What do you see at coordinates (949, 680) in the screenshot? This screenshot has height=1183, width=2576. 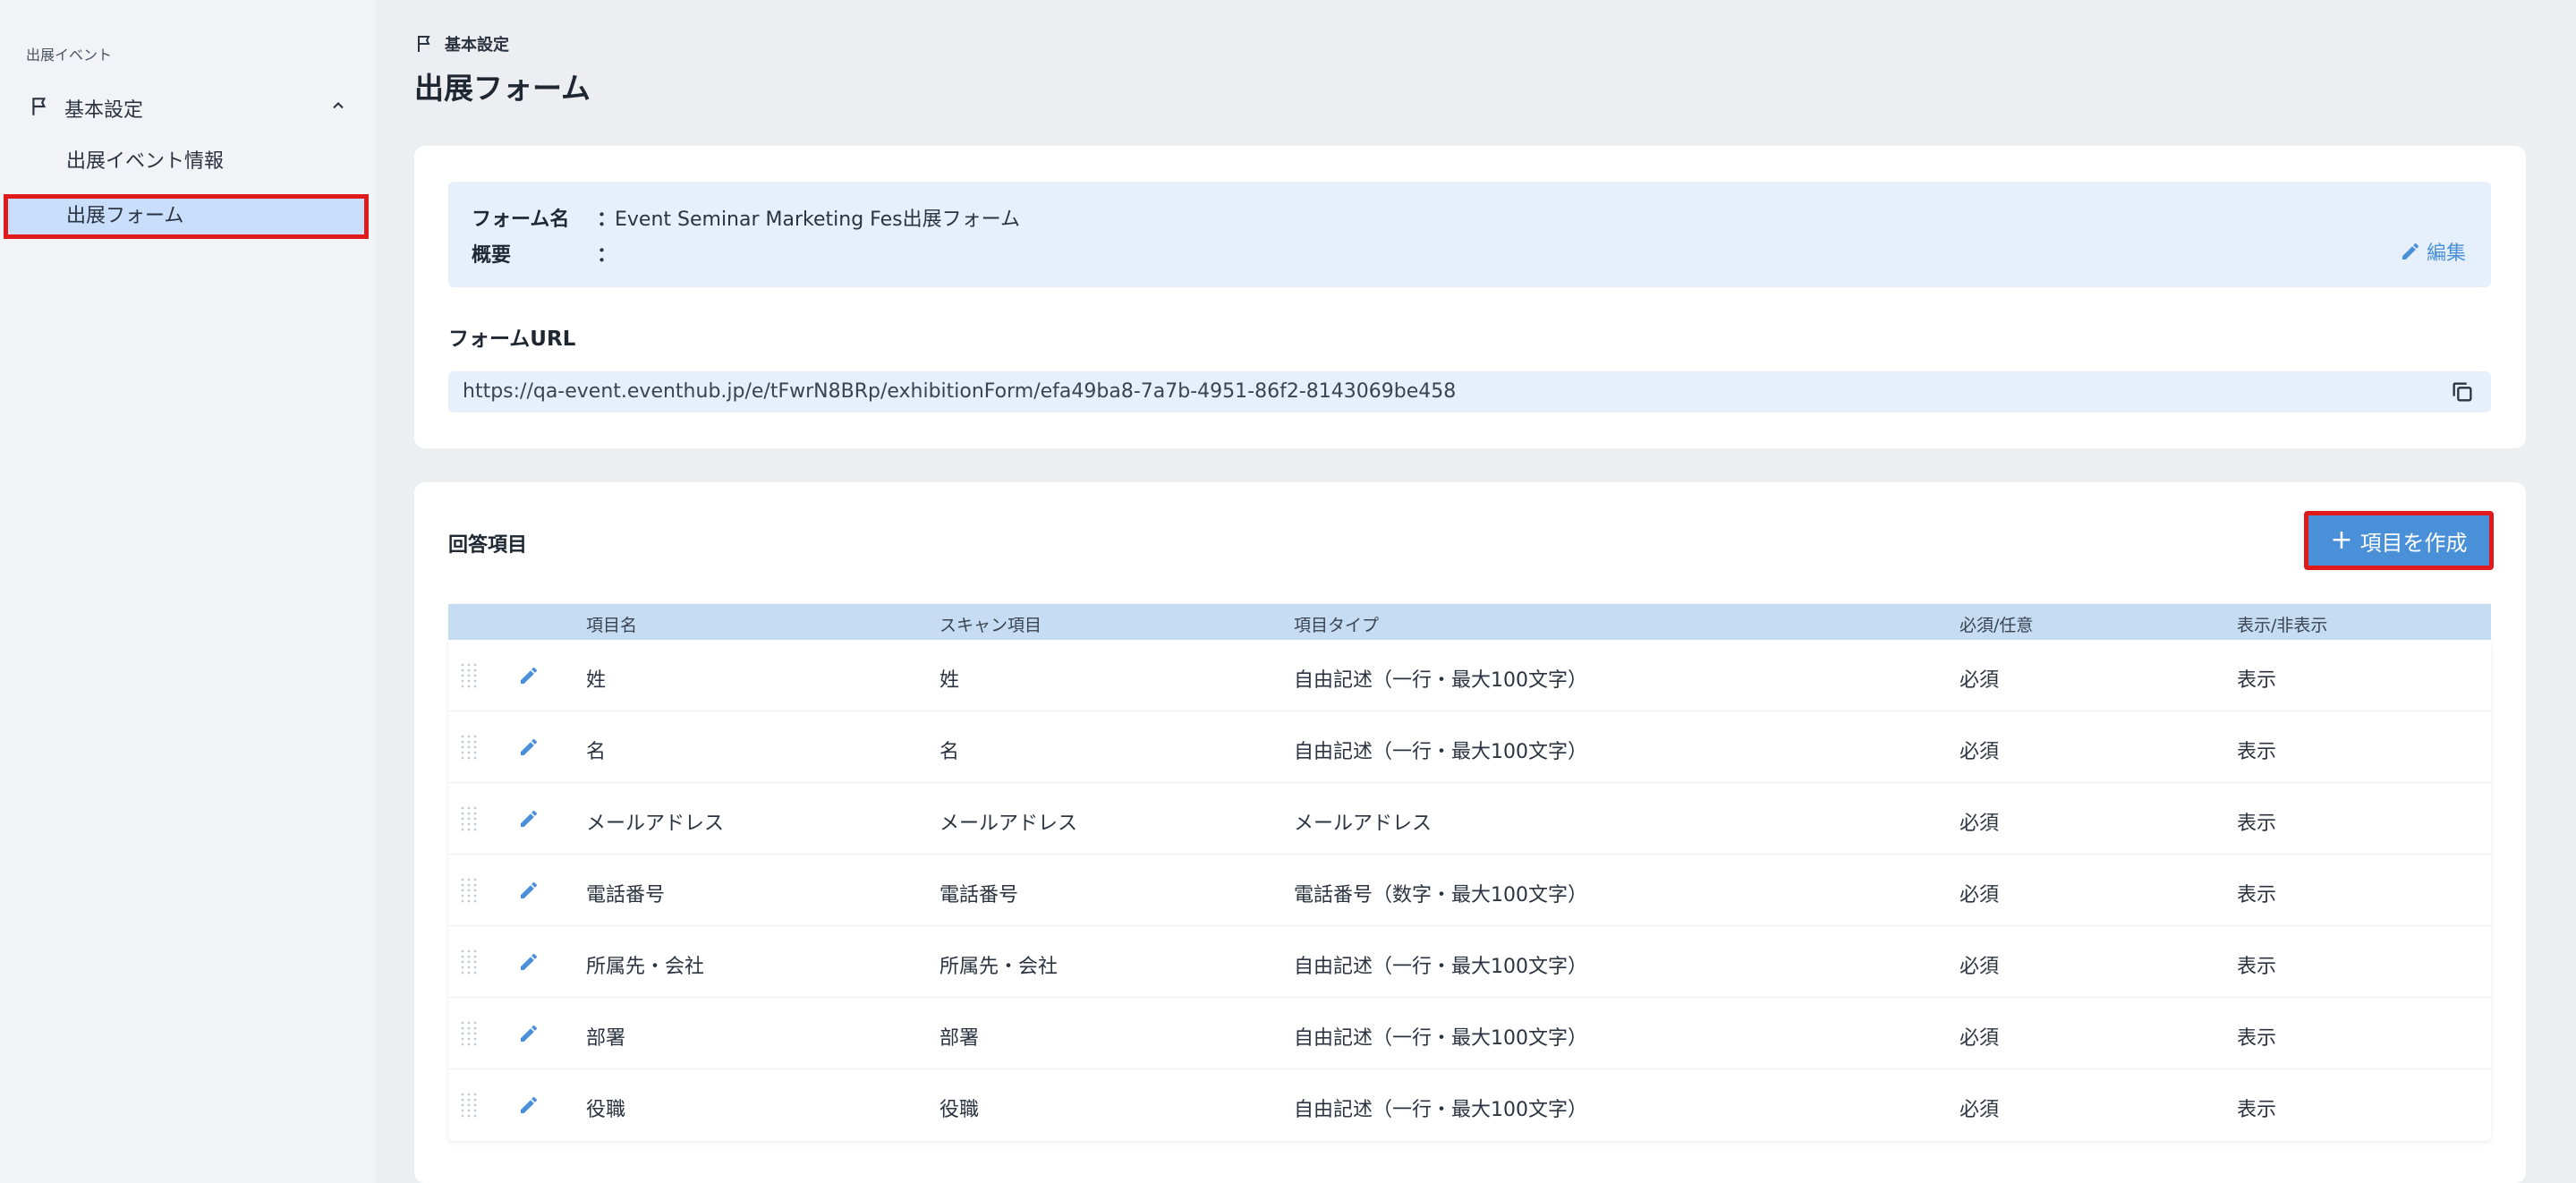 I see `cell-scan-item: 姓` at bounding box center [949, 680].